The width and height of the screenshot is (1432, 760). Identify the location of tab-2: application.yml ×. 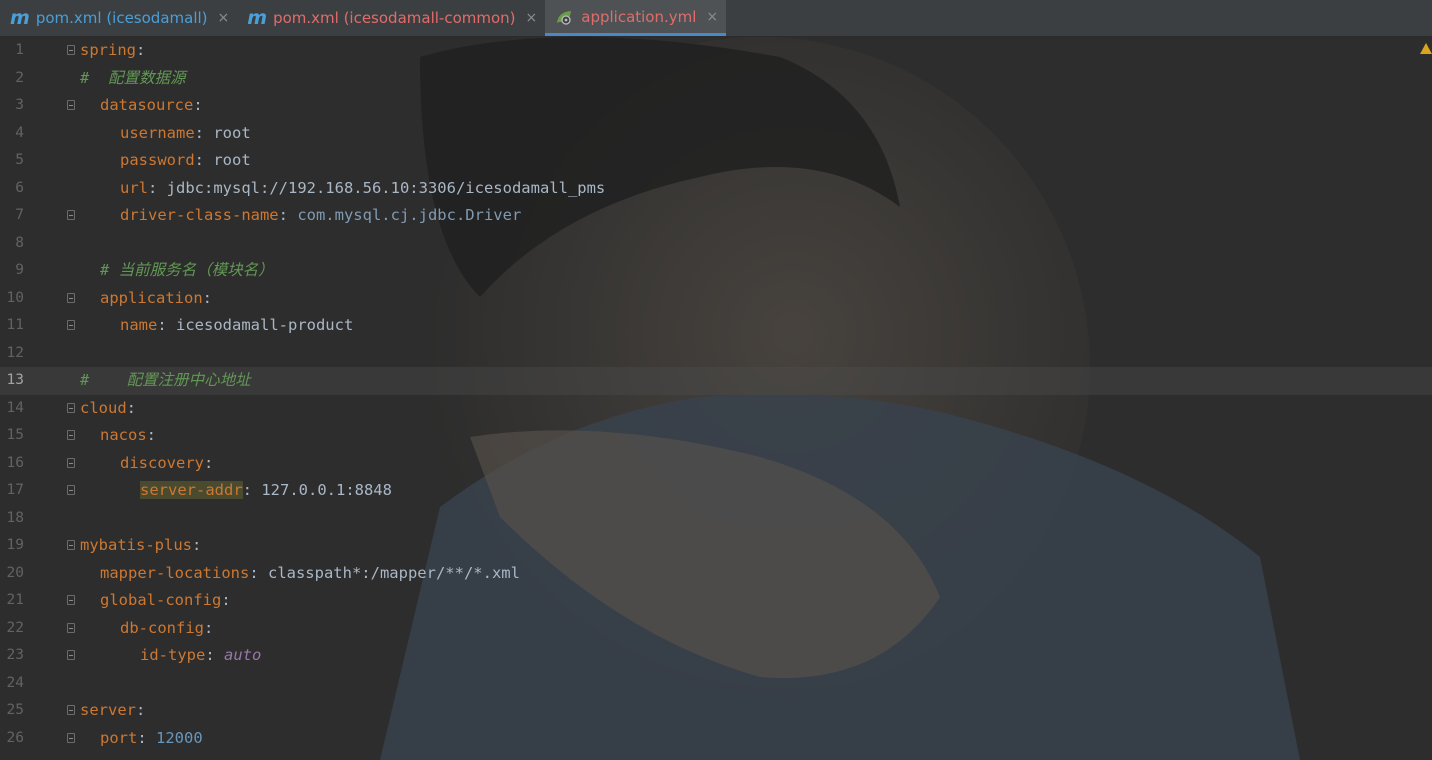
(636, 18).